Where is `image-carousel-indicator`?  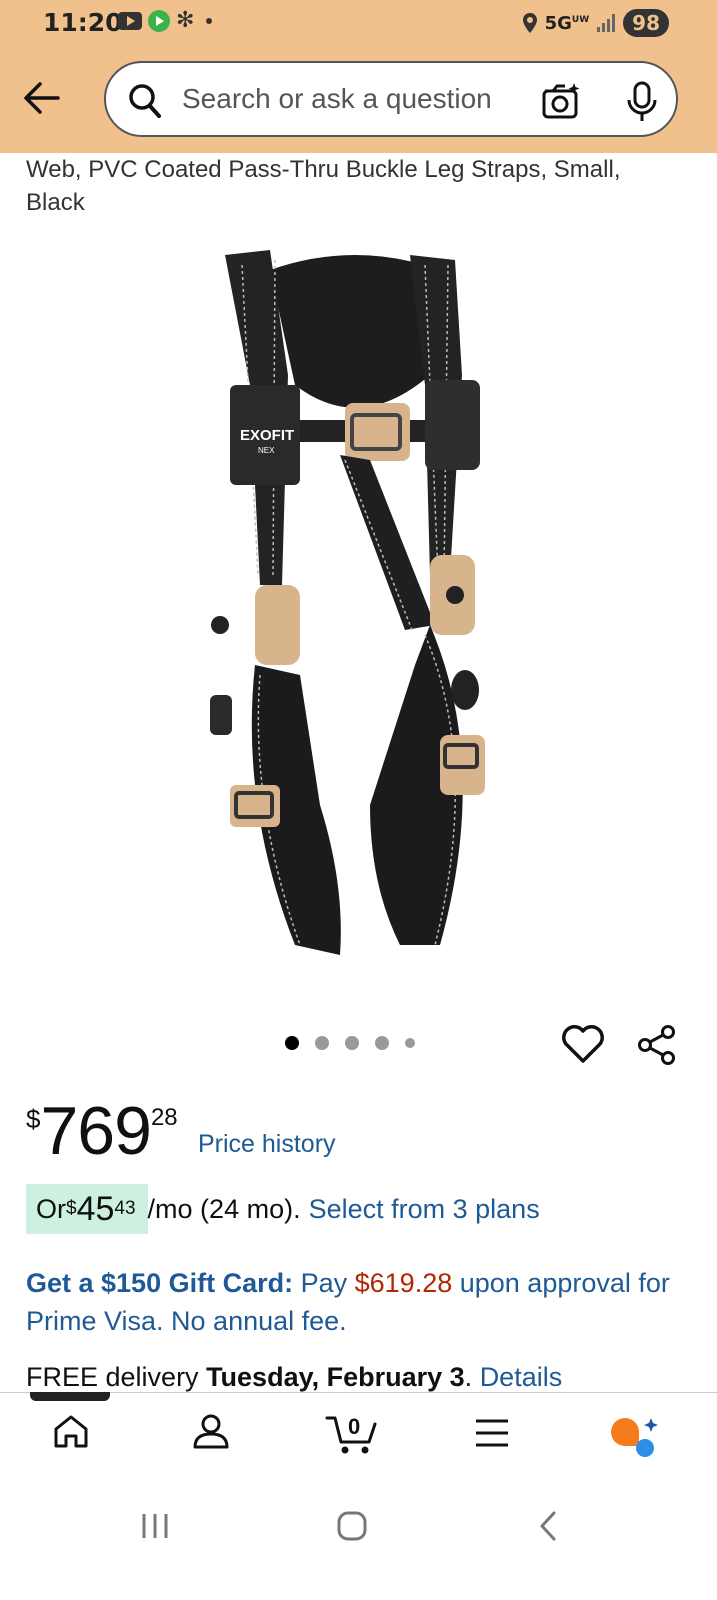 image-carousel-indicator is located at coordinates (350, 1043).